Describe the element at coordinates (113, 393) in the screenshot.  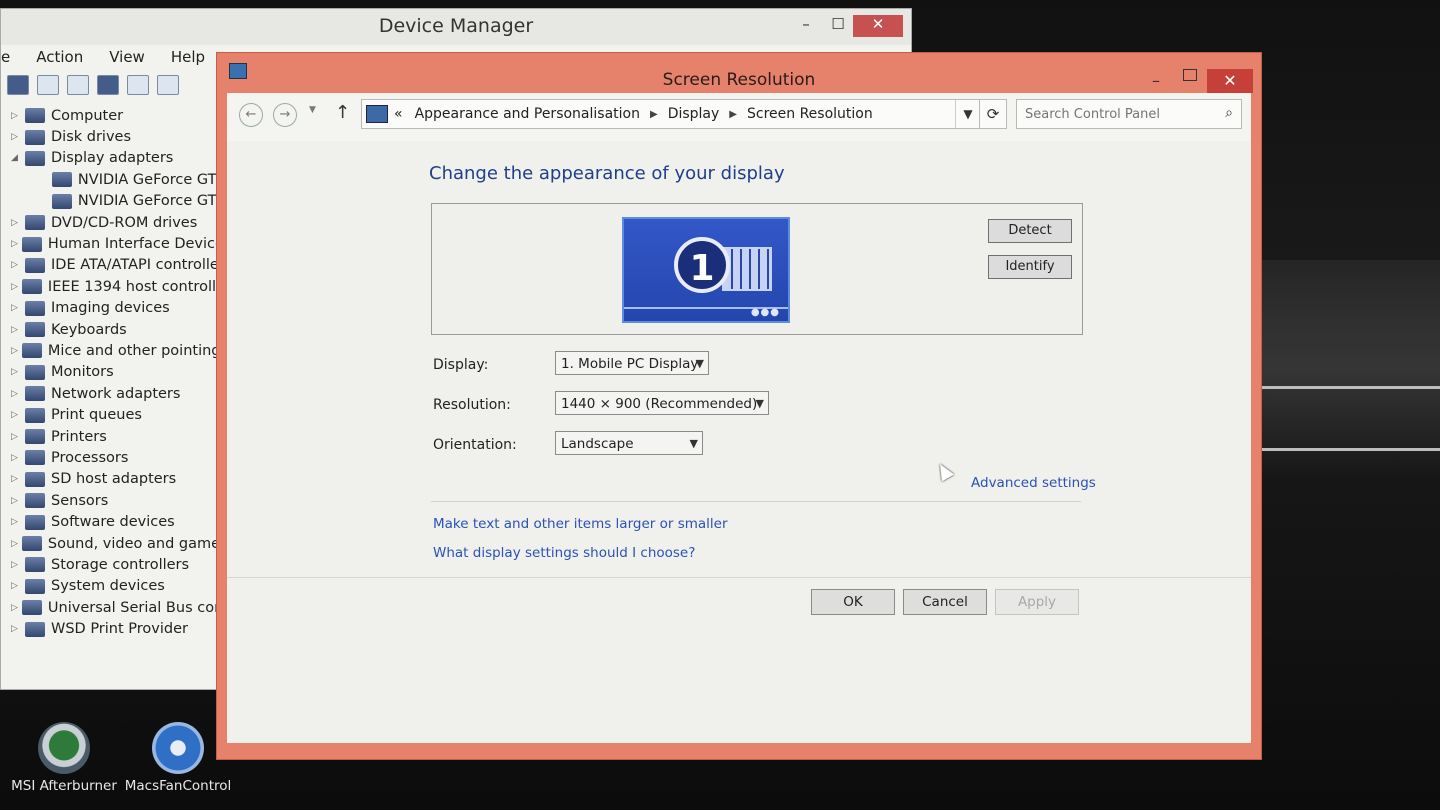
I see `tree-category-item: ▷ Network adapters` at that location.